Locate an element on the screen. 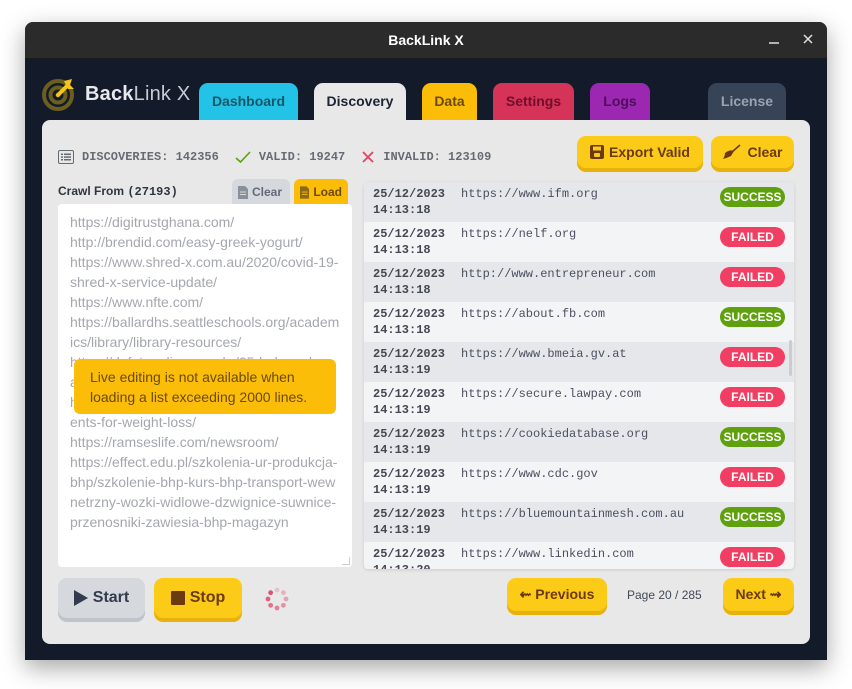  clear-list-button: Clear is located at coordinates (261, 192).